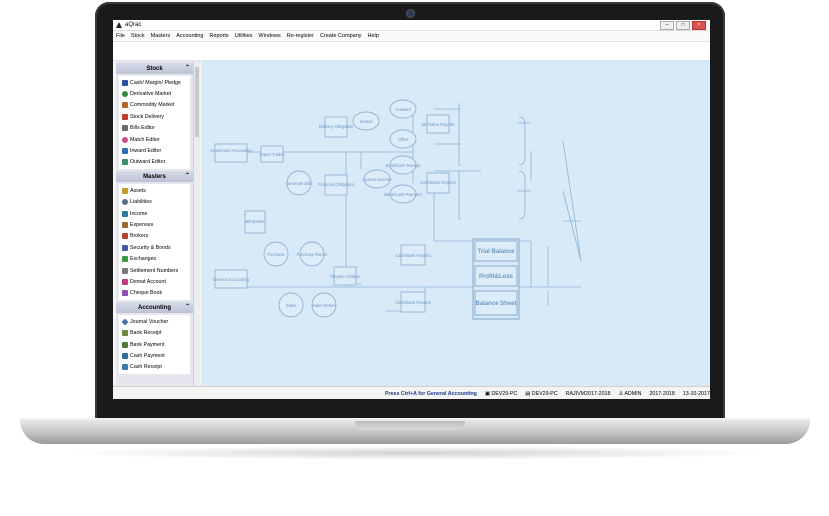 This screenshot has height=516, width=829. I want to click on brokers-icon, so click(125, 236).